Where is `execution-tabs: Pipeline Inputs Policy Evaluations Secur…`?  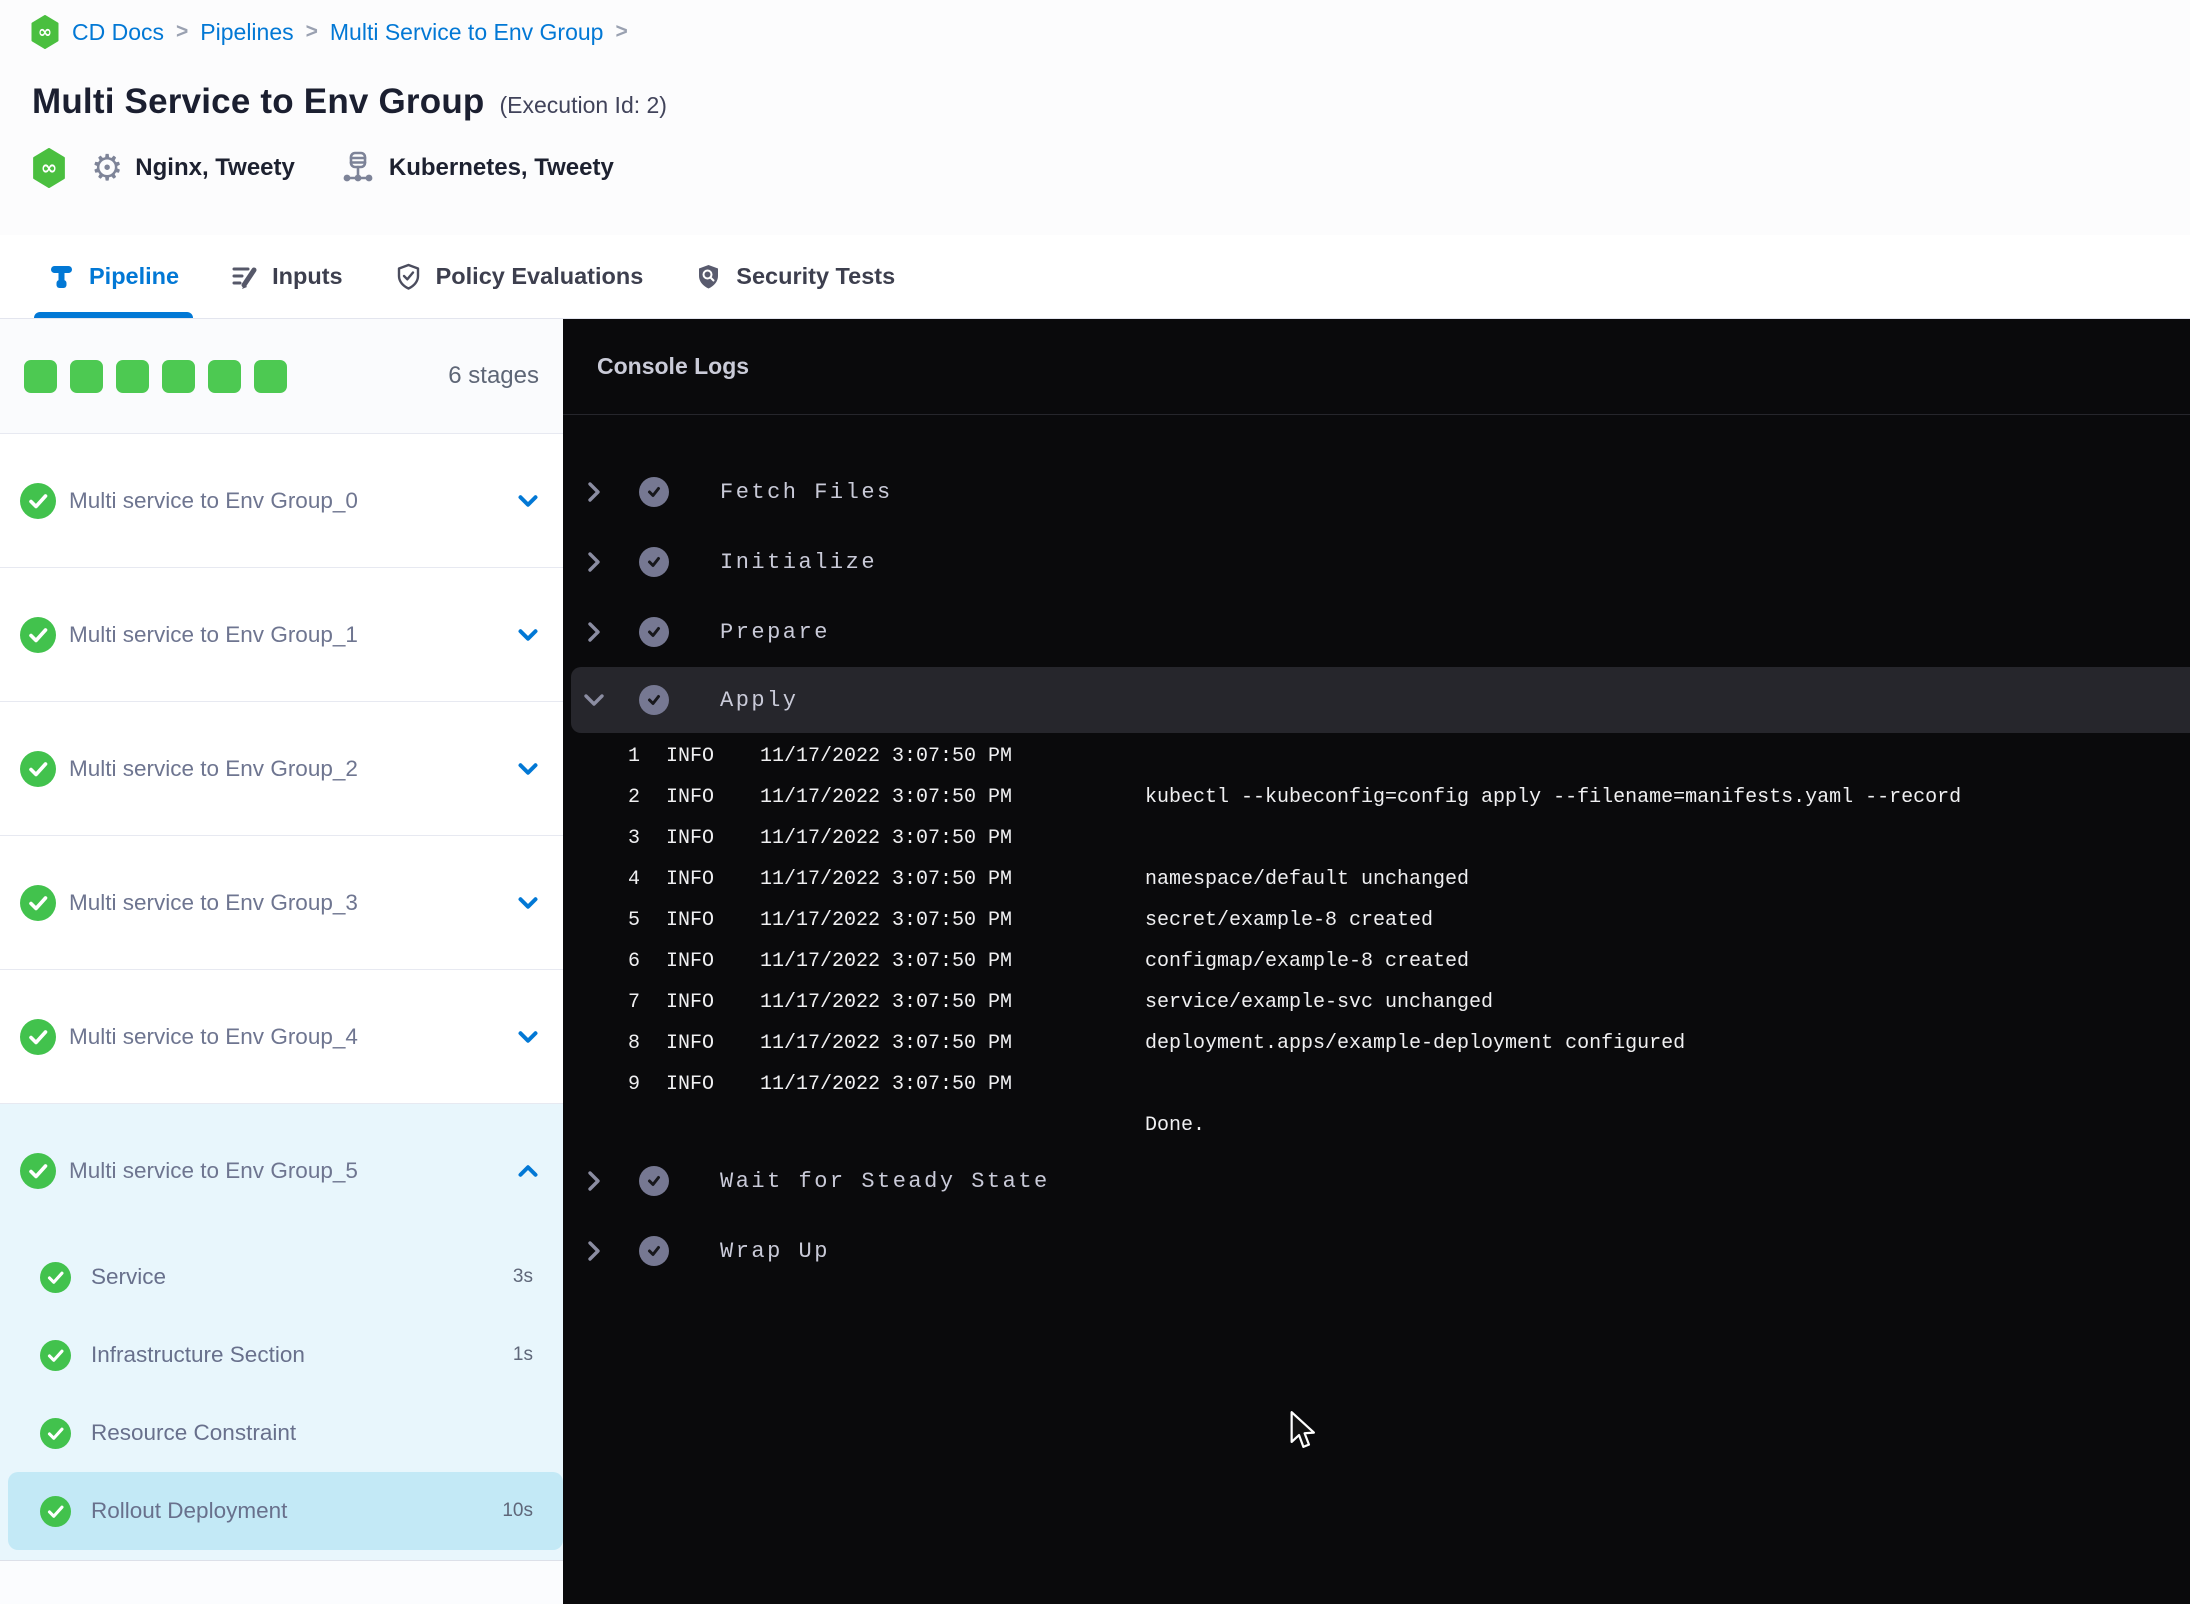
execution-tabs: Pipeline Inputs Policy Evaluations Secur… is located at coordinates (1095, 277).